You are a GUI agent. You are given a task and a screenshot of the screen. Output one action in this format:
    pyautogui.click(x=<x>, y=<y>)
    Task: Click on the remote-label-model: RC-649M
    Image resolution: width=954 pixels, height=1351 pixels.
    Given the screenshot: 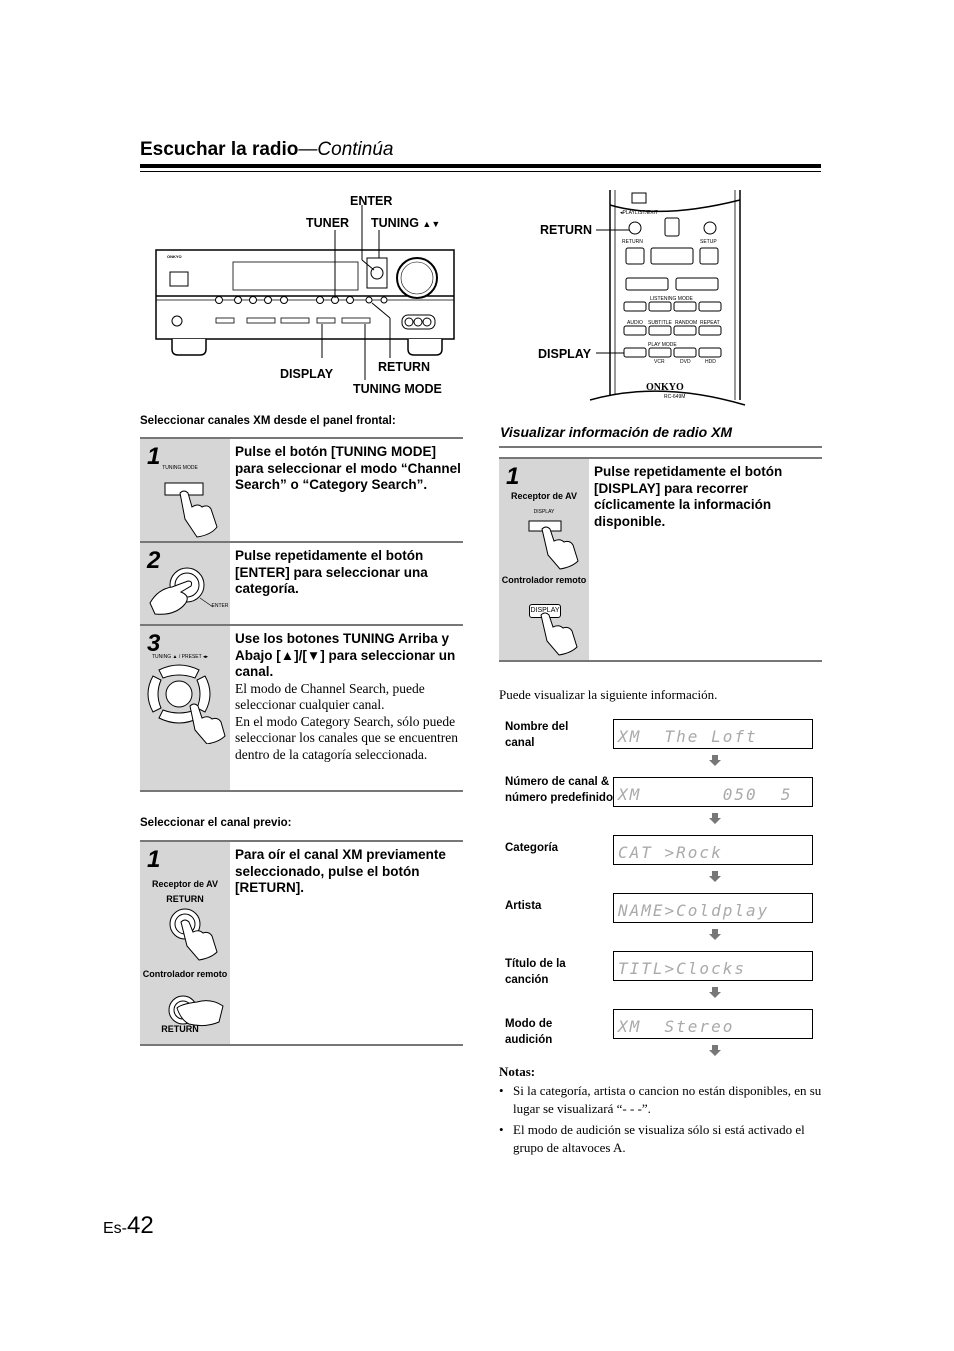 What is the action you would take?
    pyautogui.click(x=675, y=397)
    